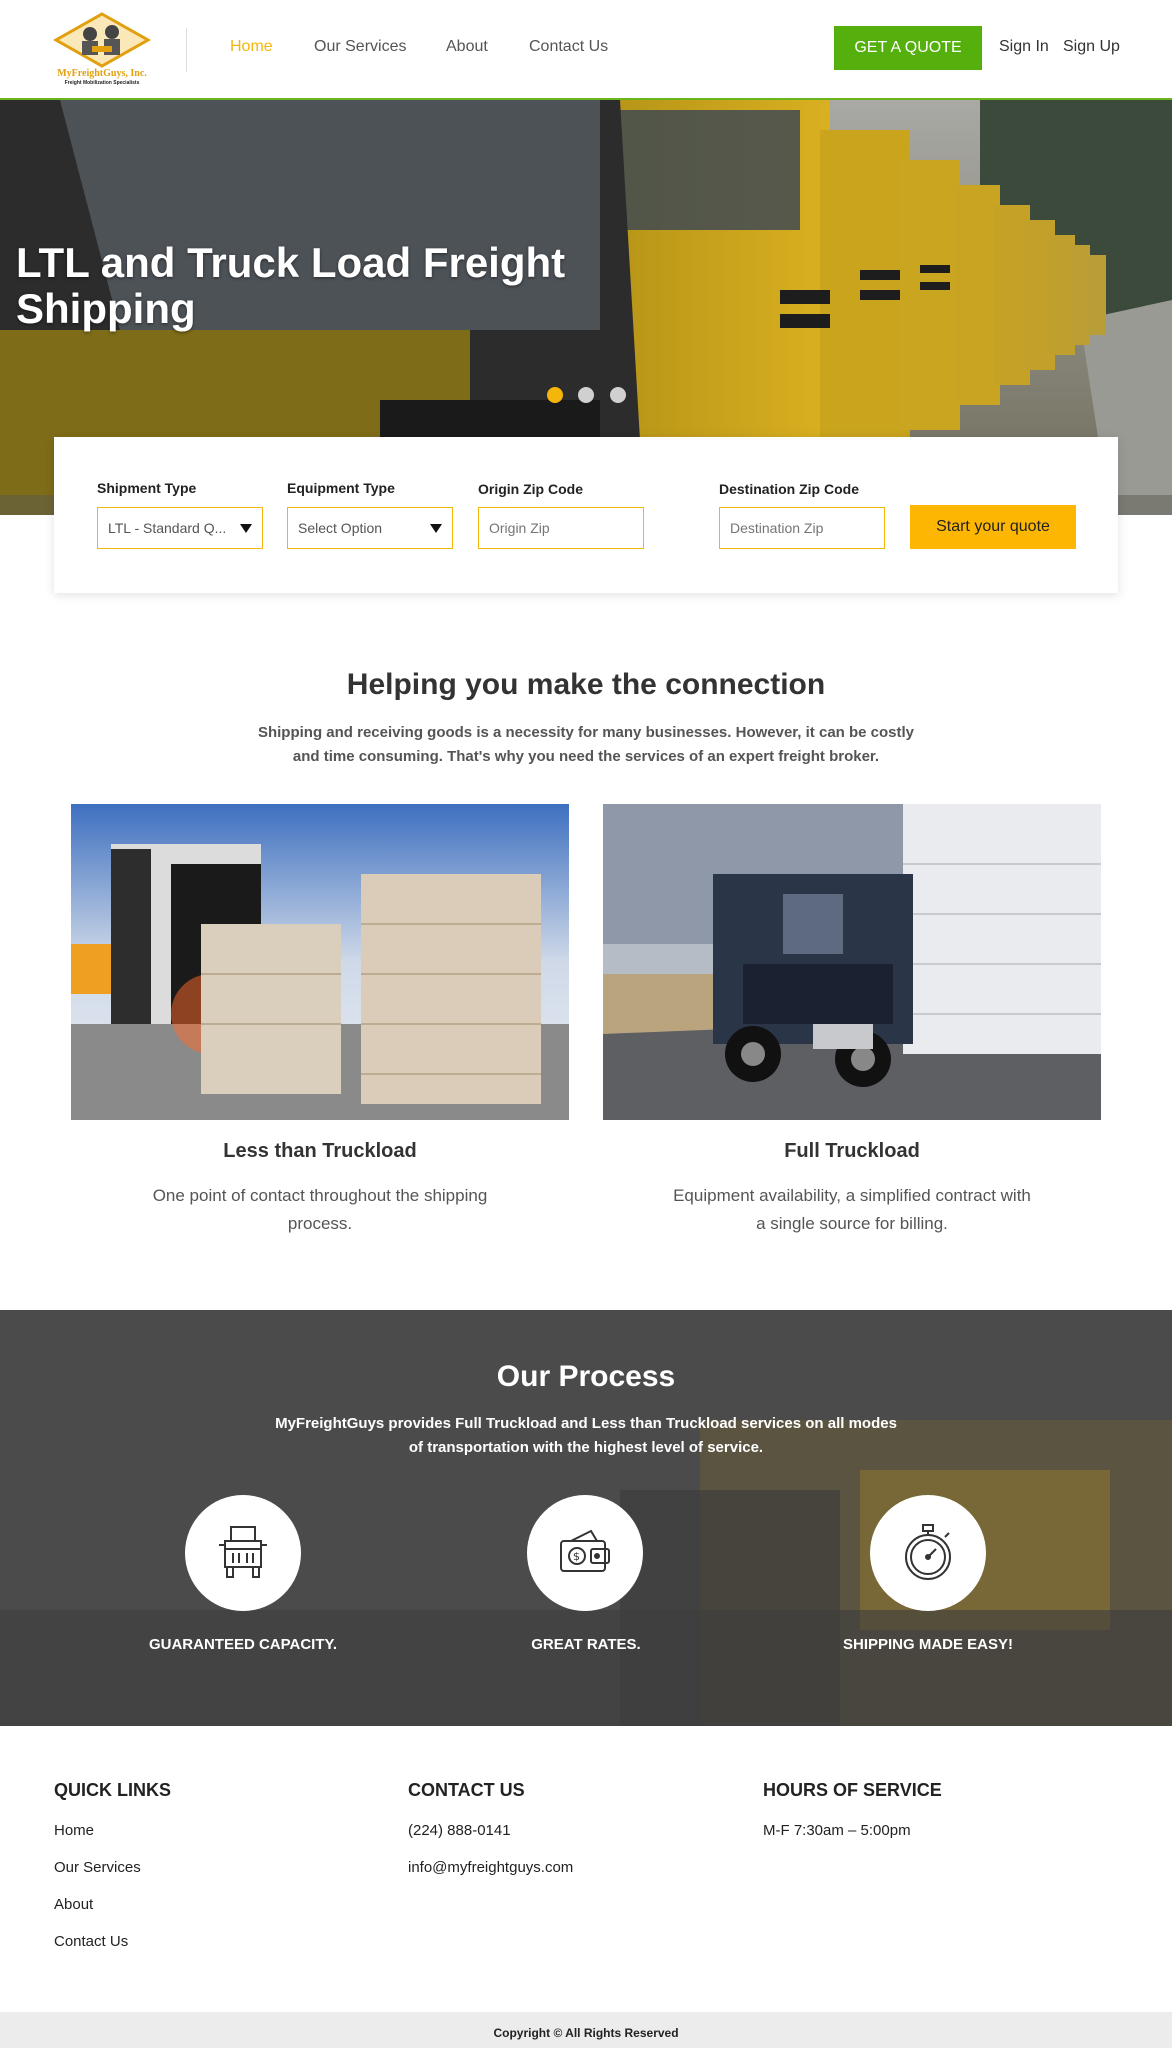  I want to click on origin-zip-input, so click(561, 528).